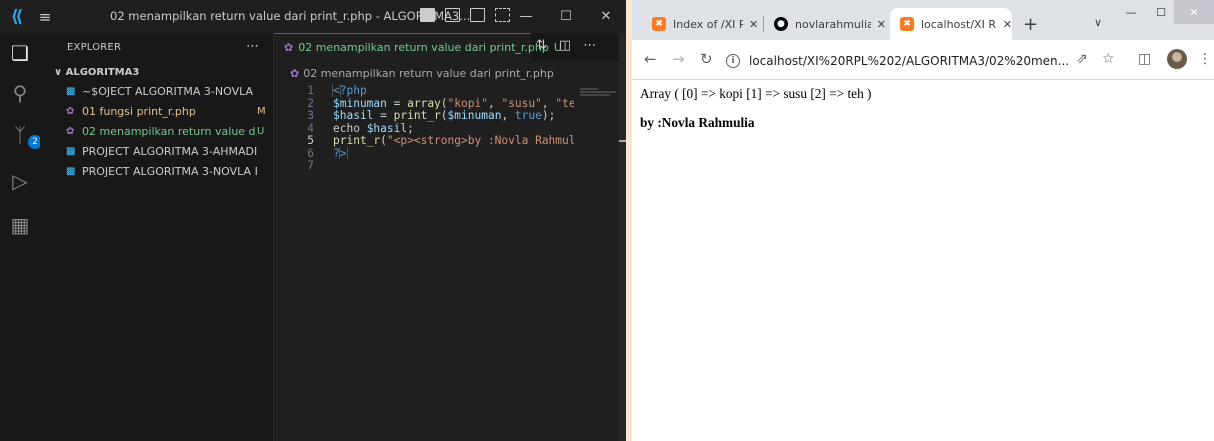 The width and height of the screenshot is (1214, 441). Describe the element at coordinates (781, 24) in the screenshot. I see `github-favicon-icon: ●` at that location.